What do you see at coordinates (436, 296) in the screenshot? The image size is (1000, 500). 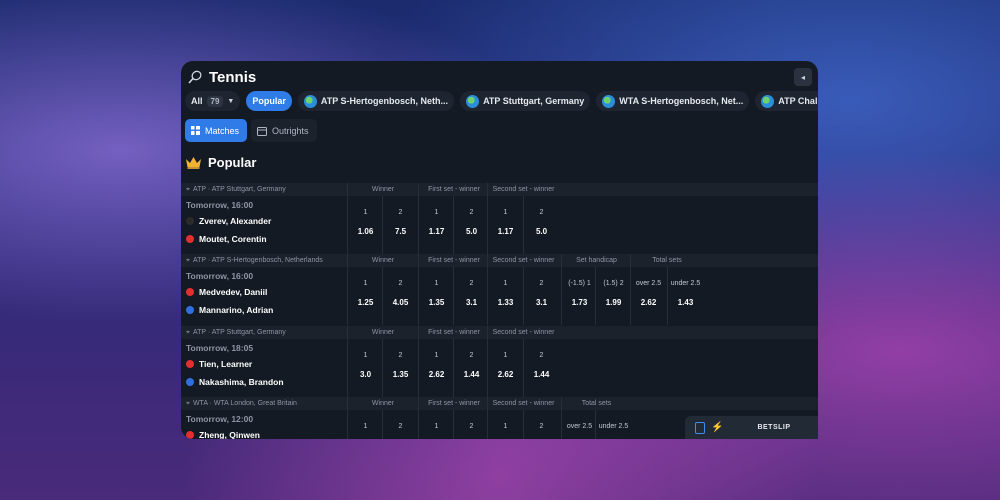 I see `odds-button: 1 1.35` at bounding box center [436, 296].